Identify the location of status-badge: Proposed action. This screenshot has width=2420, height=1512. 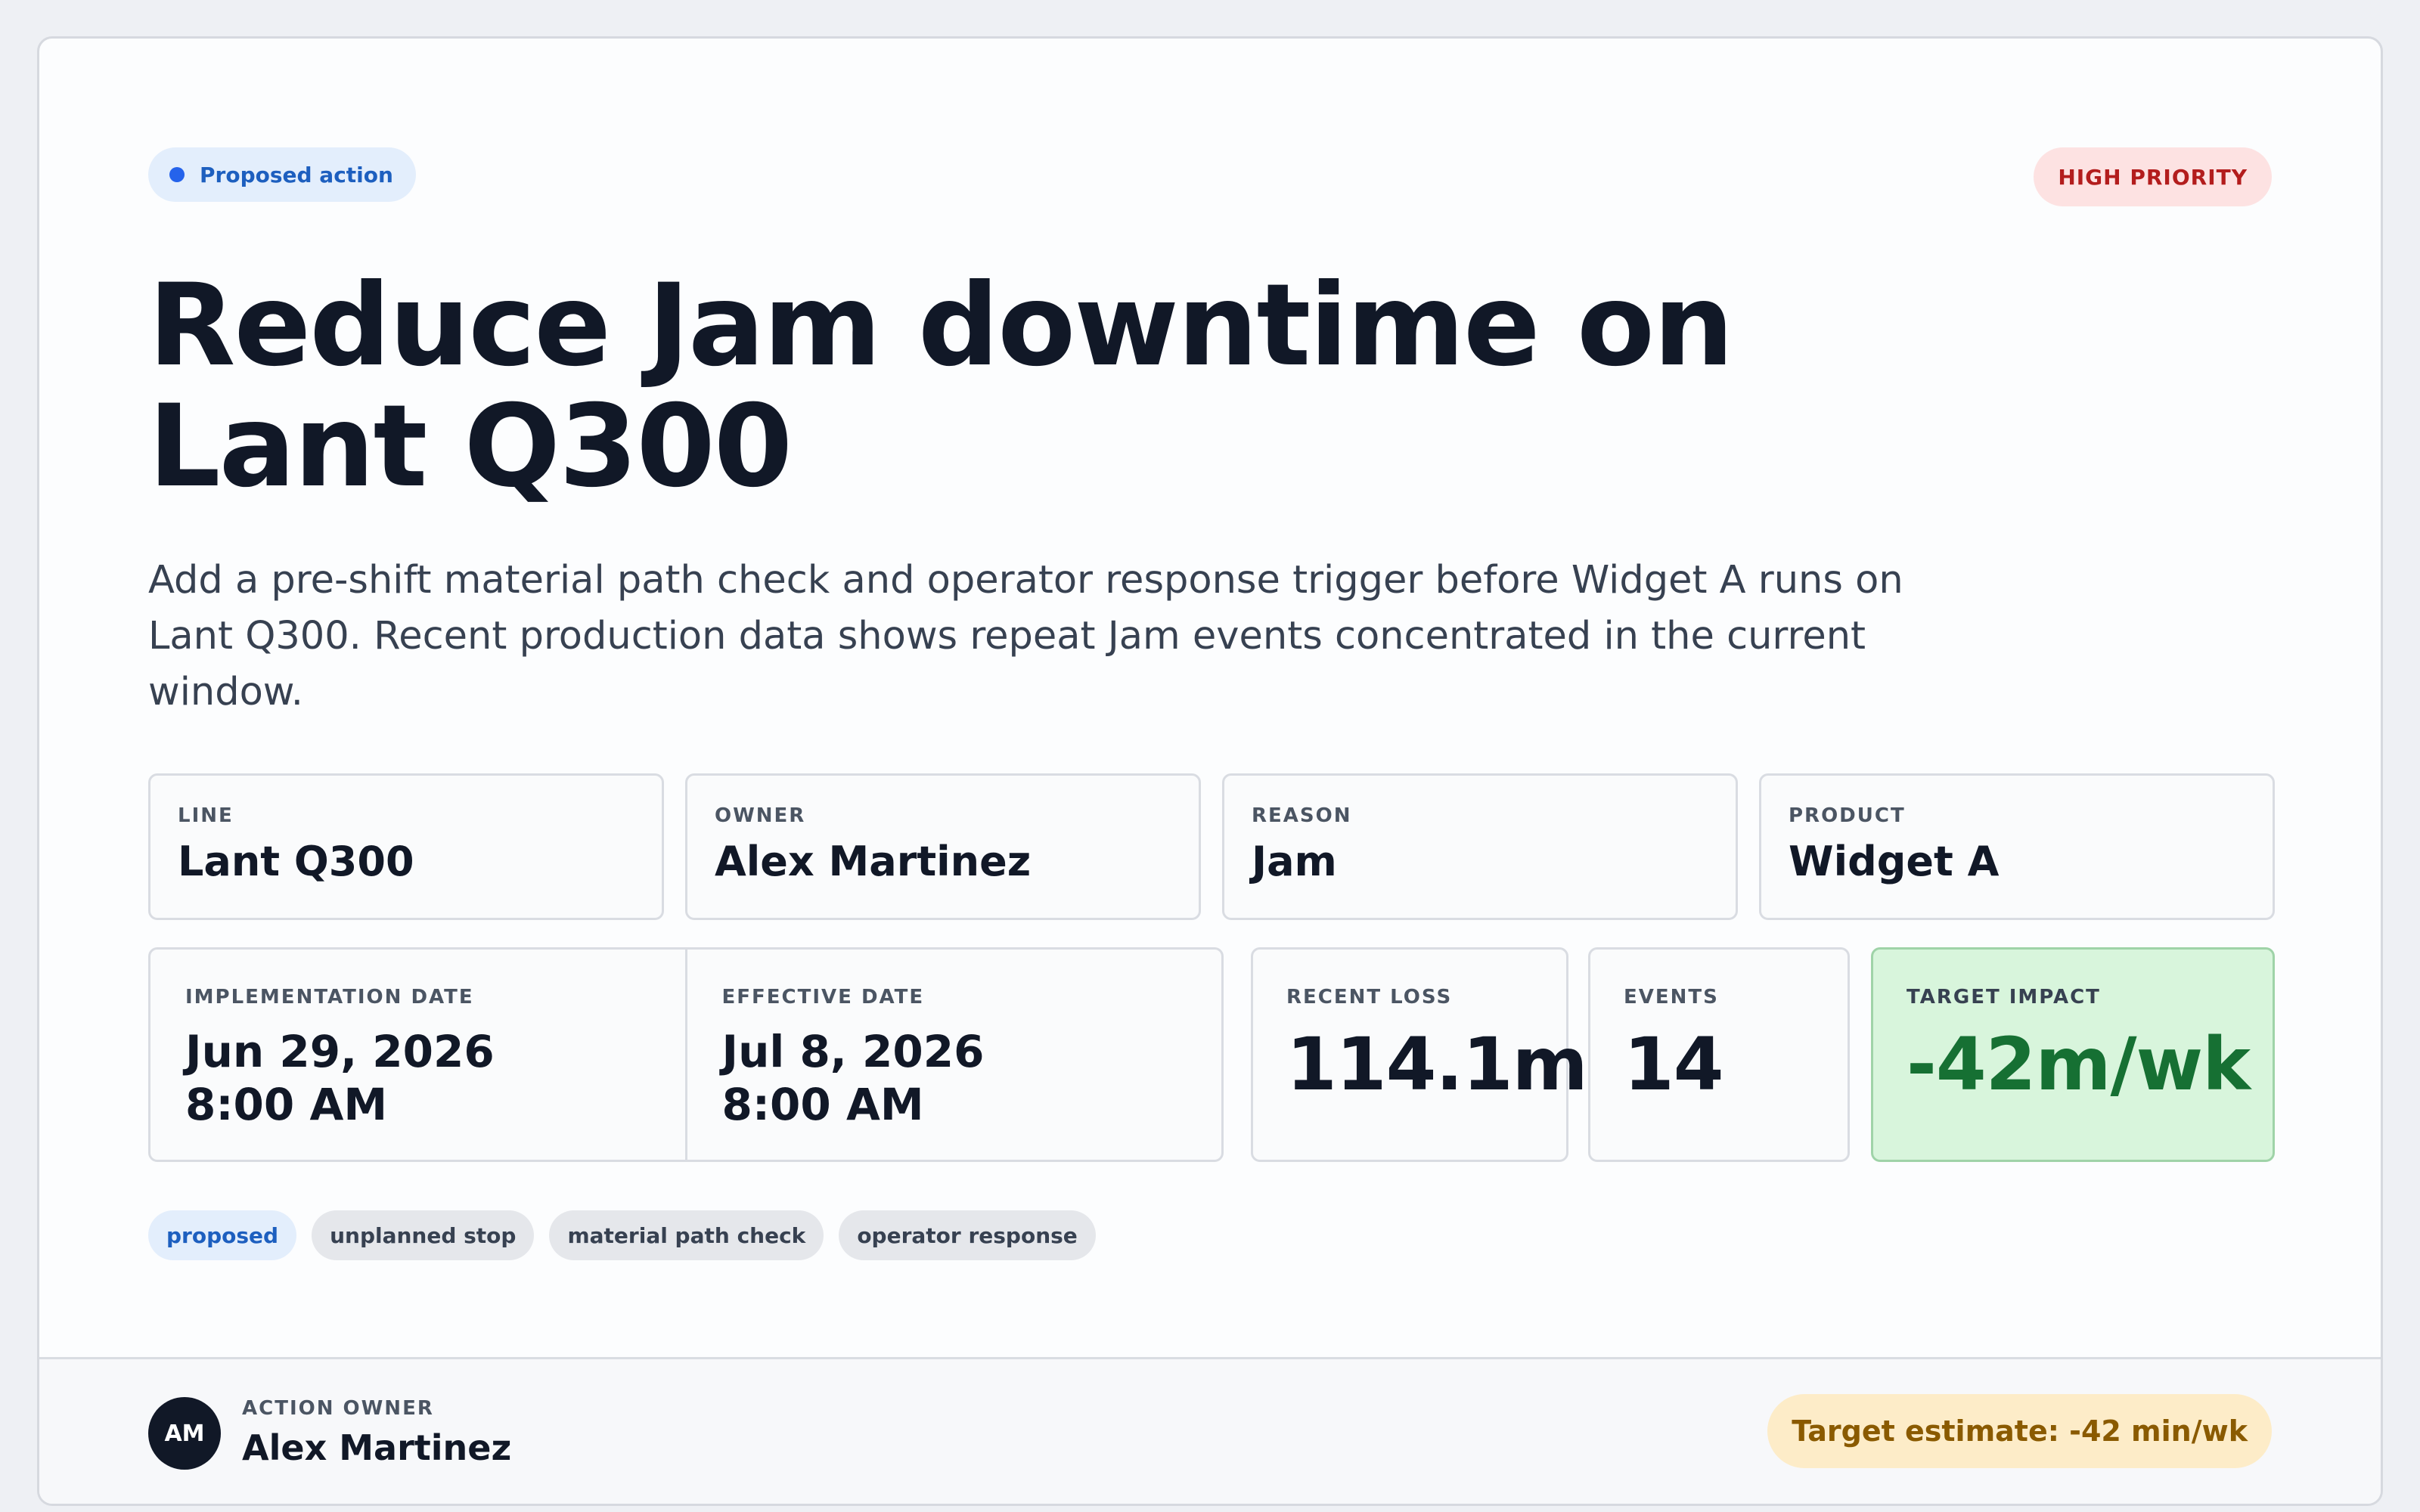
(282, 174).